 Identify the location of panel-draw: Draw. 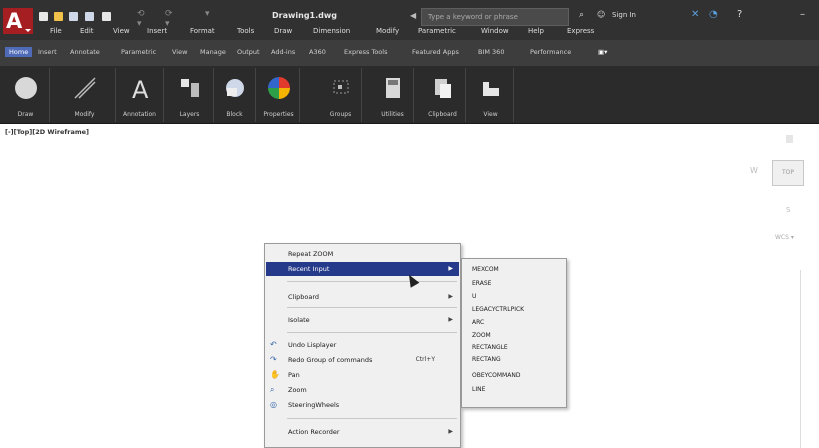
(26, 95).